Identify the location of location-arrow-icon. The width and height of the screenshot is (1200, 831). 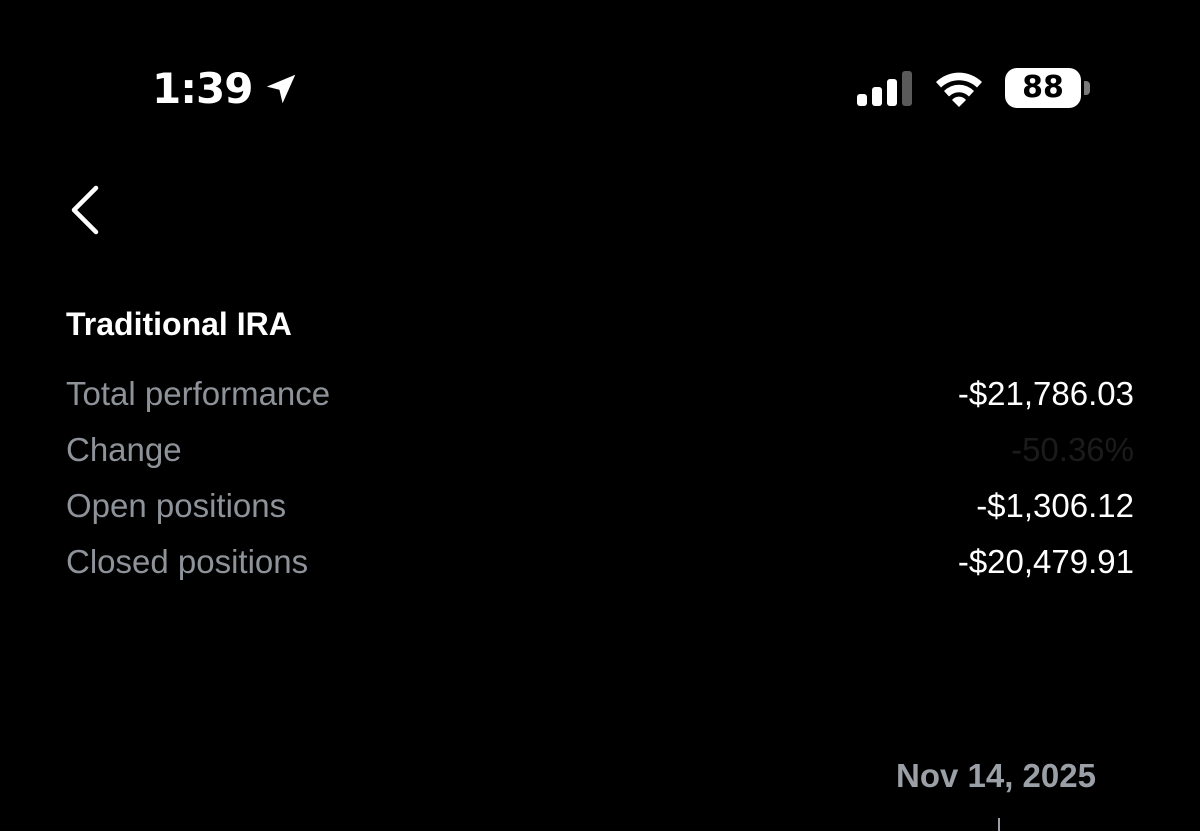
(281, 89).